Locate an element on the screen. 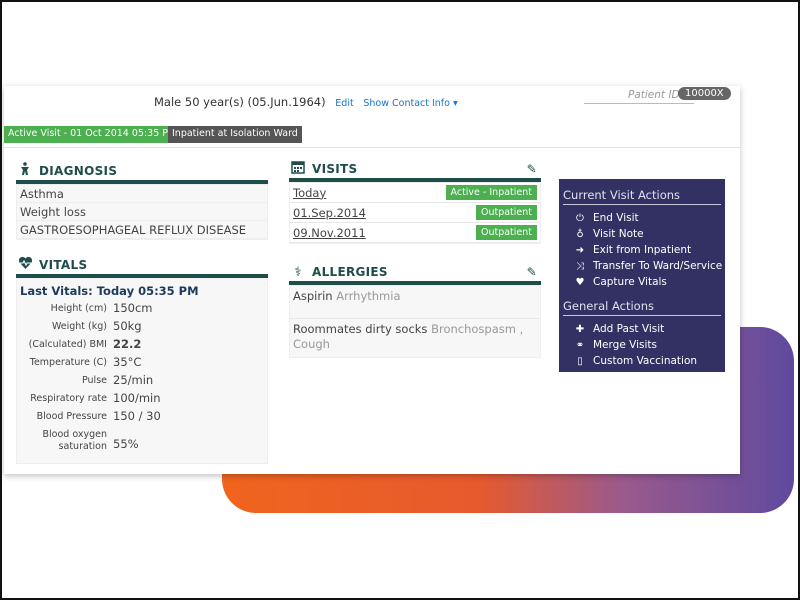  show-contact-info-link: Show Contact Info ▾ is located at coordinates (410, 103).